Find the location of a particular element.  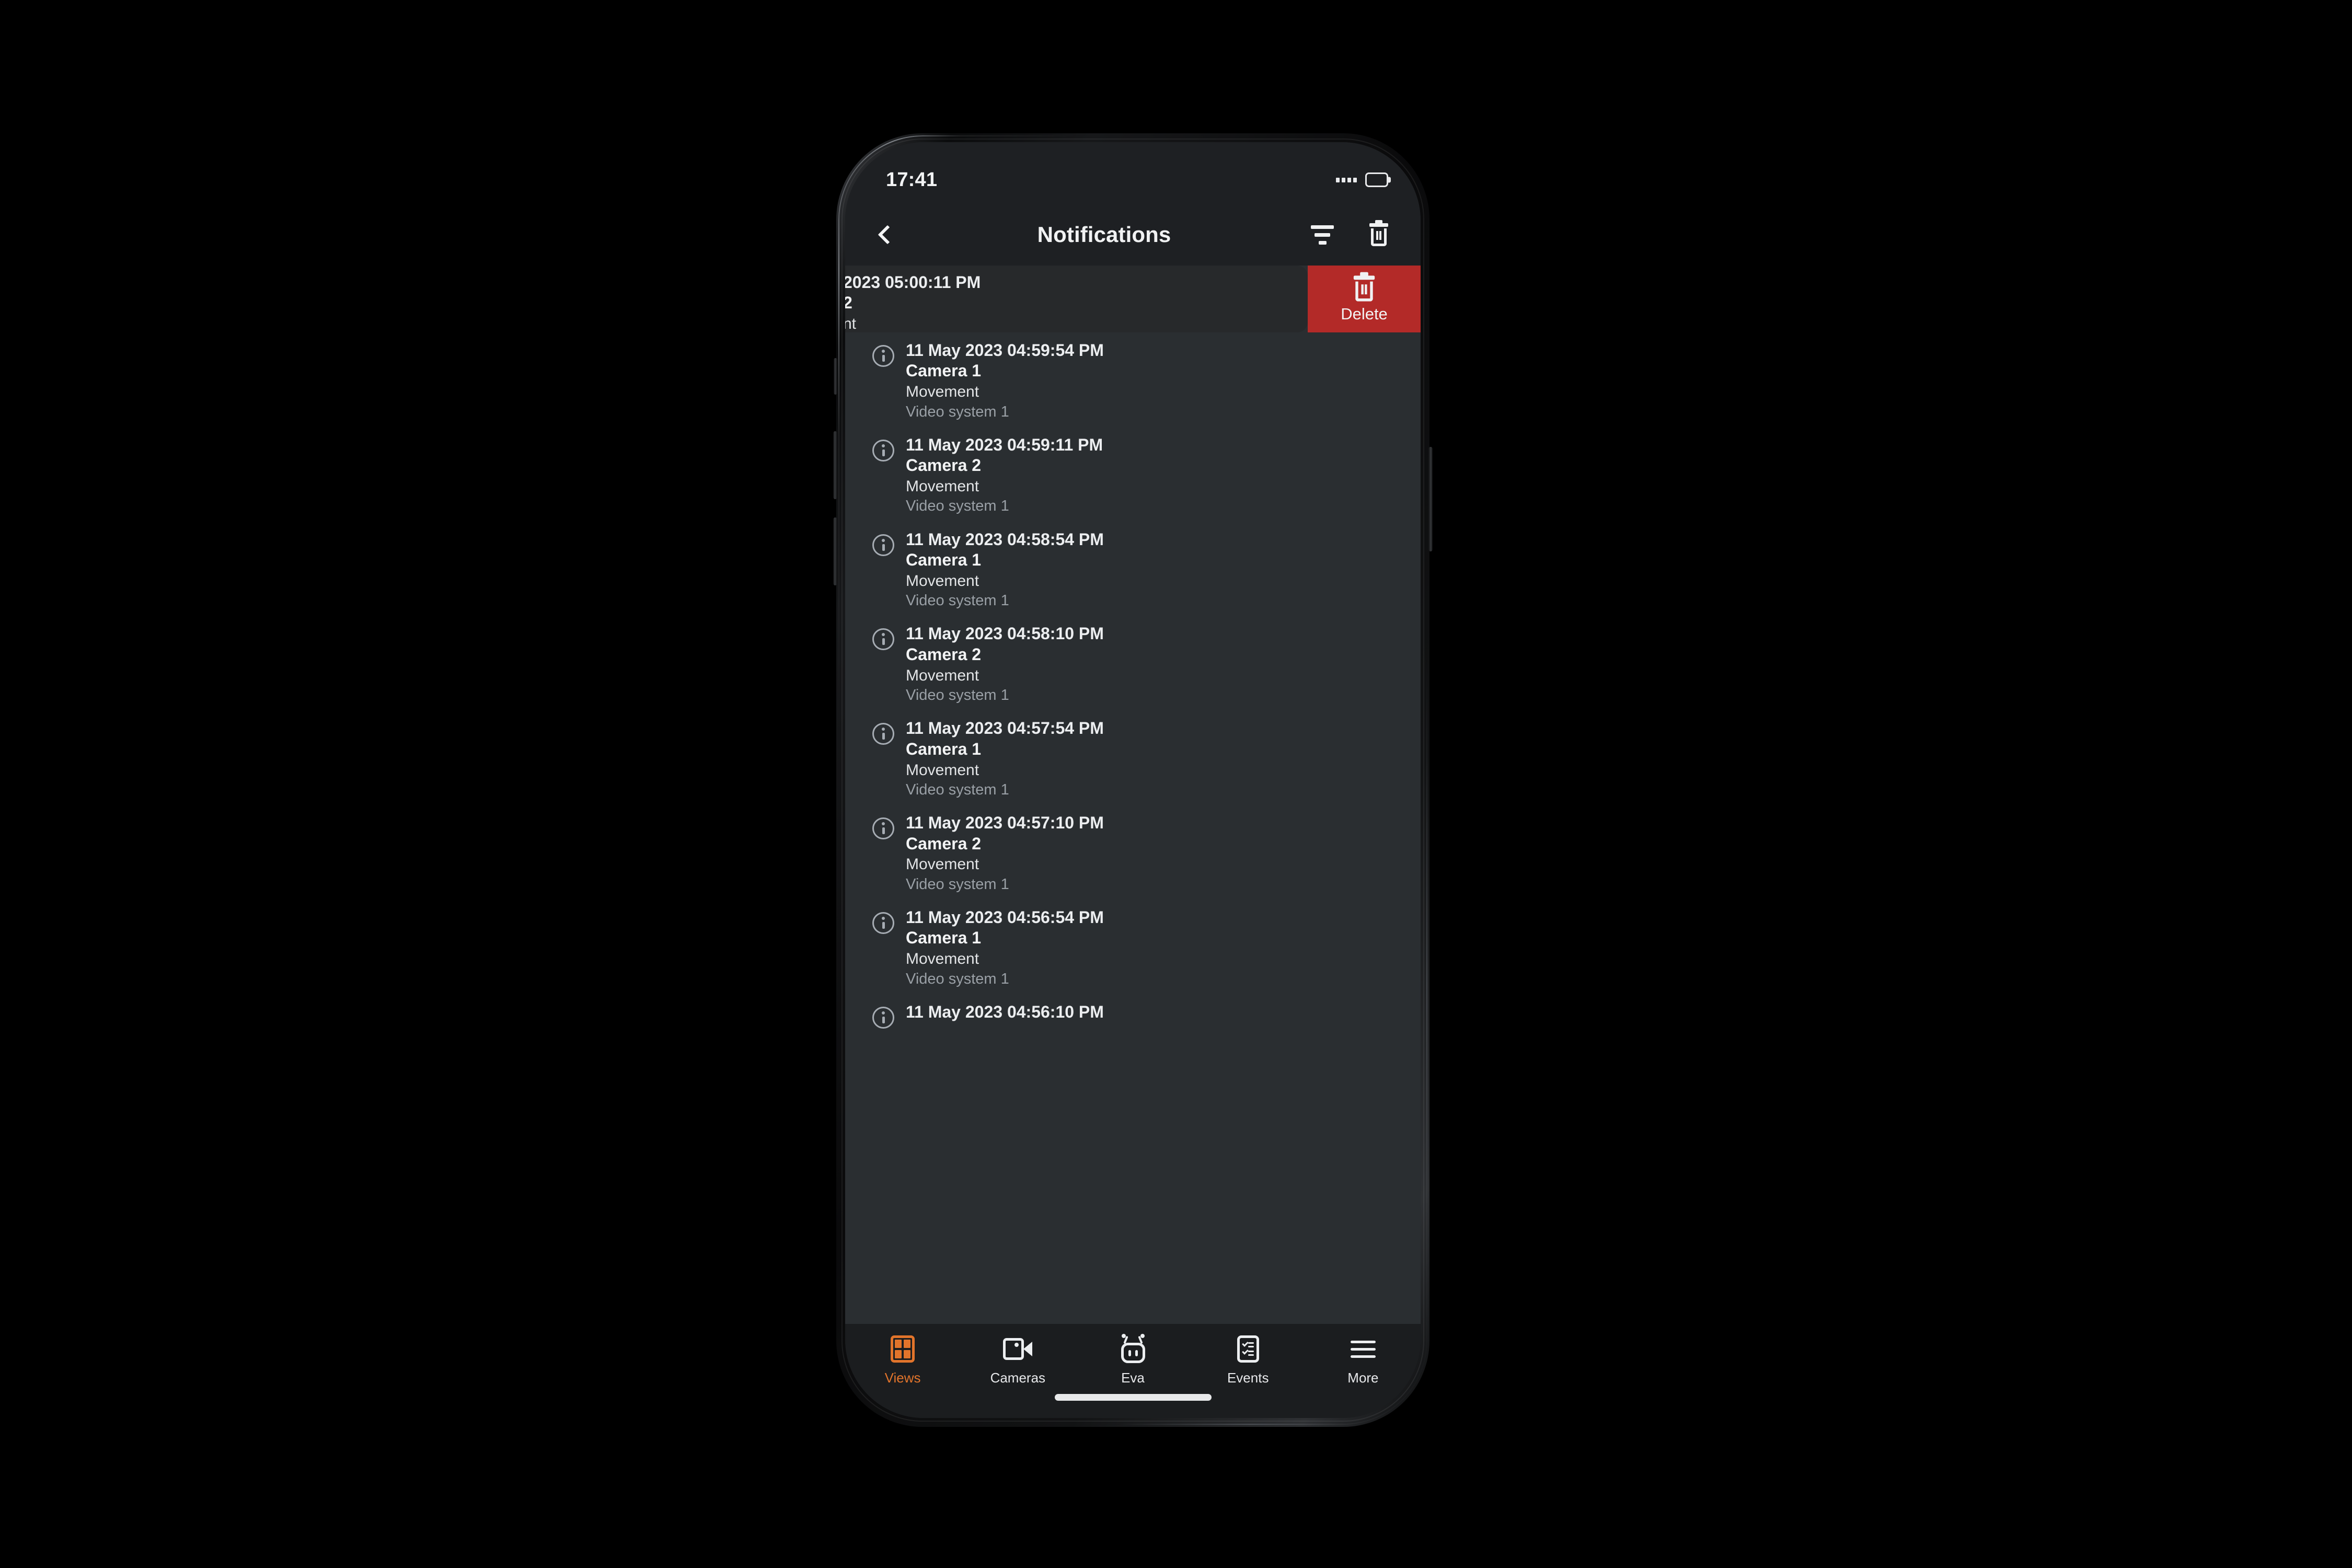

video-camera-icon is located at coordinates (1018, 1349).